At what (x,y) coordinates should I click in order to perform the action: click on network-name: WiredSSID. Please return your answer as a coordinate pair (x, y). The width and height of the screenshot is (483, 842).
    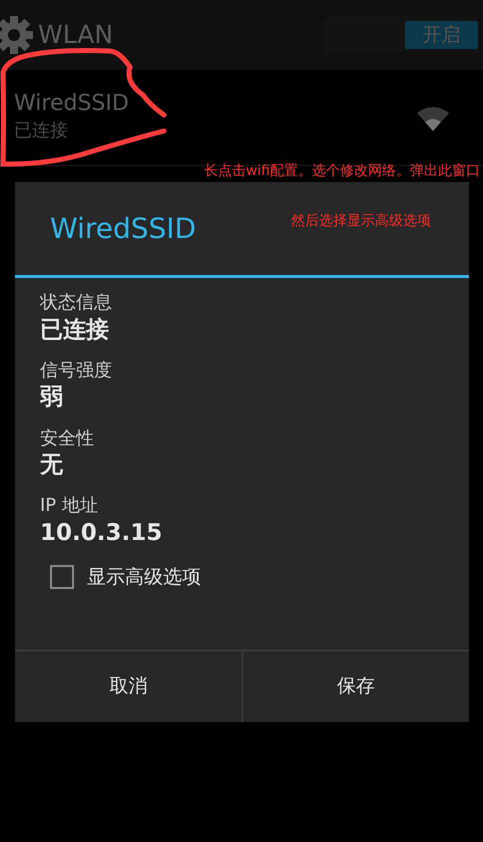
    Looking at the image, I should click on (71, 104).